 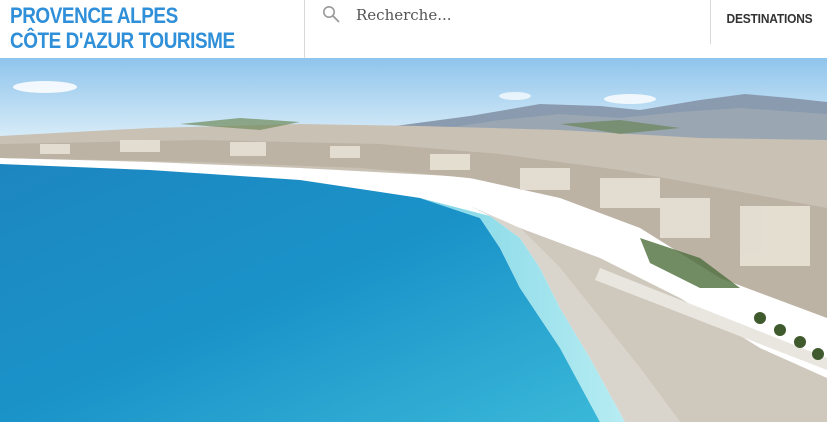 What do you see at coordinates (710, 22) in the screenshot?
I see `header-divider-right` at bounding box center [710, 22].